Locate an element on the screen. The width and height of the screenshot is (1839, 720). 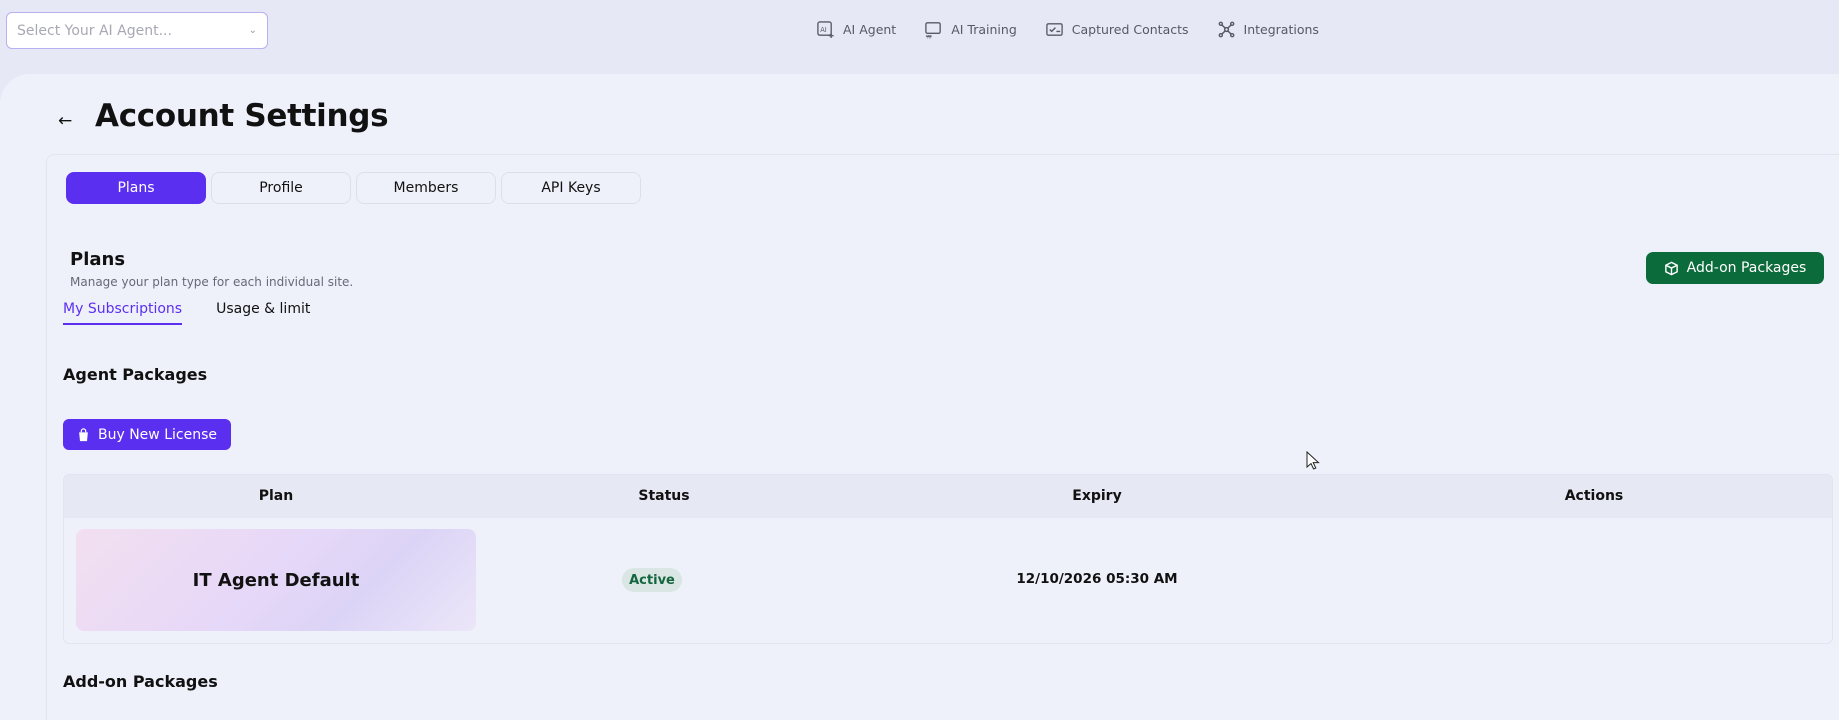
nav-ai-agent-label: AI Agent is located at coordinates (870, 29).